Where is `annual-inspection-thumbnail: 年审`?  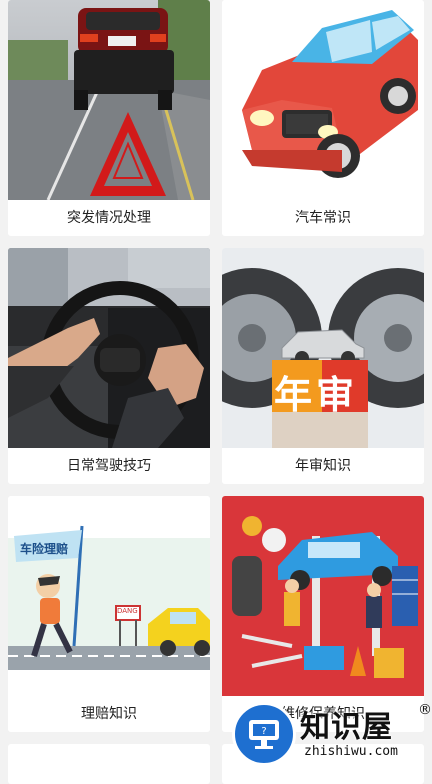
annual-inspection-thumbnail: 年审 is located at coordinates (323, 348).